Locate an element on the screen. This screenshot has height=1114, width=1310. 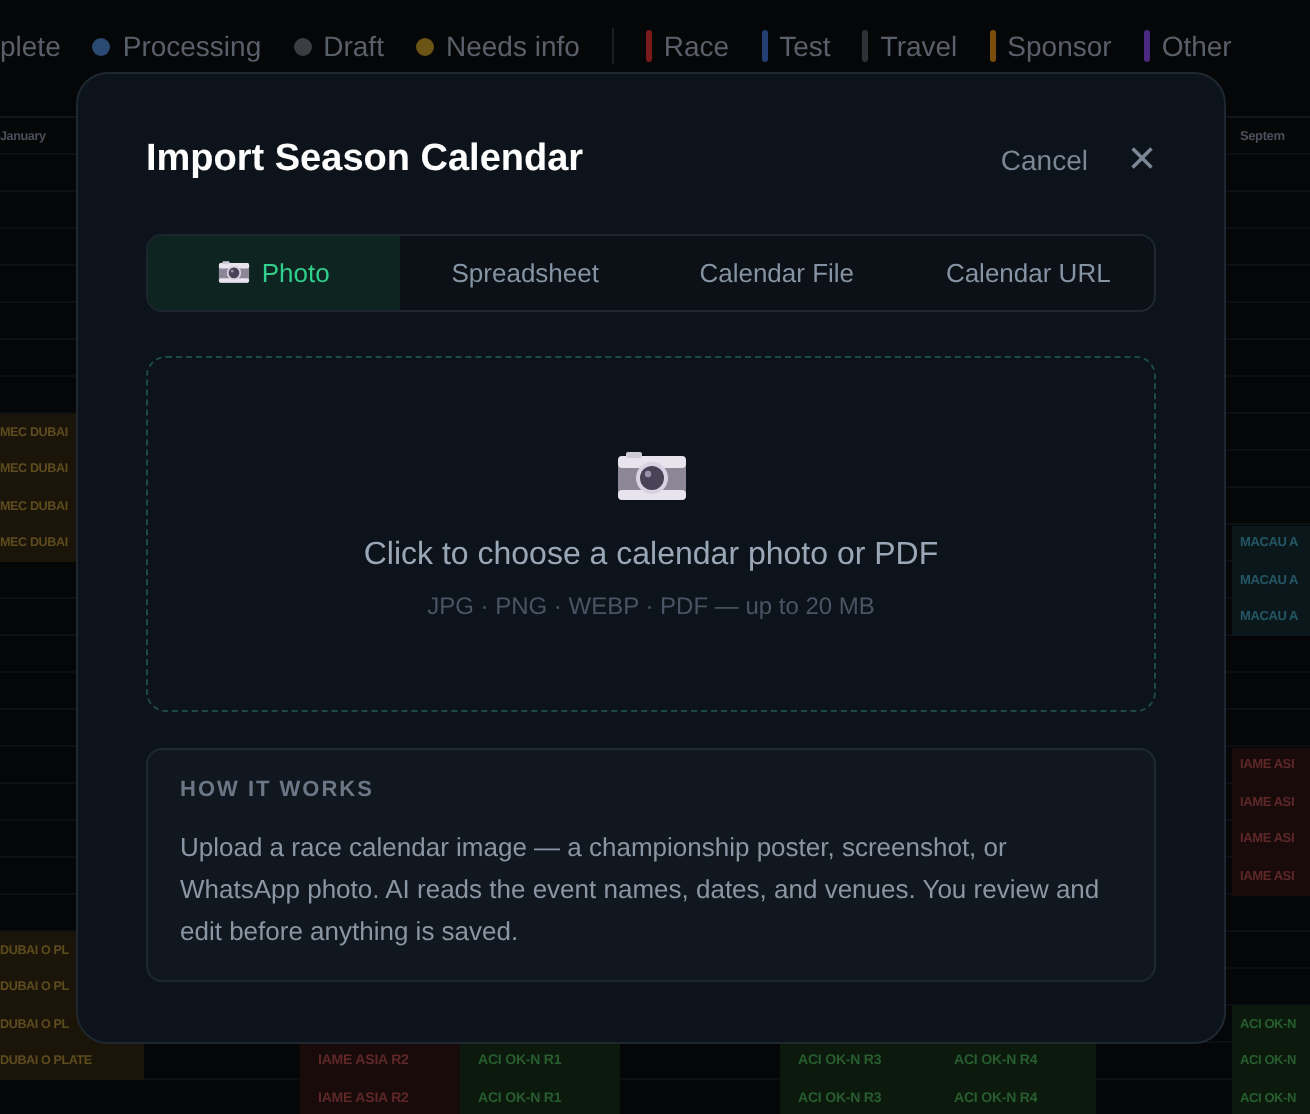
tab: Calendar URL is located at coordinates (1028, 273).